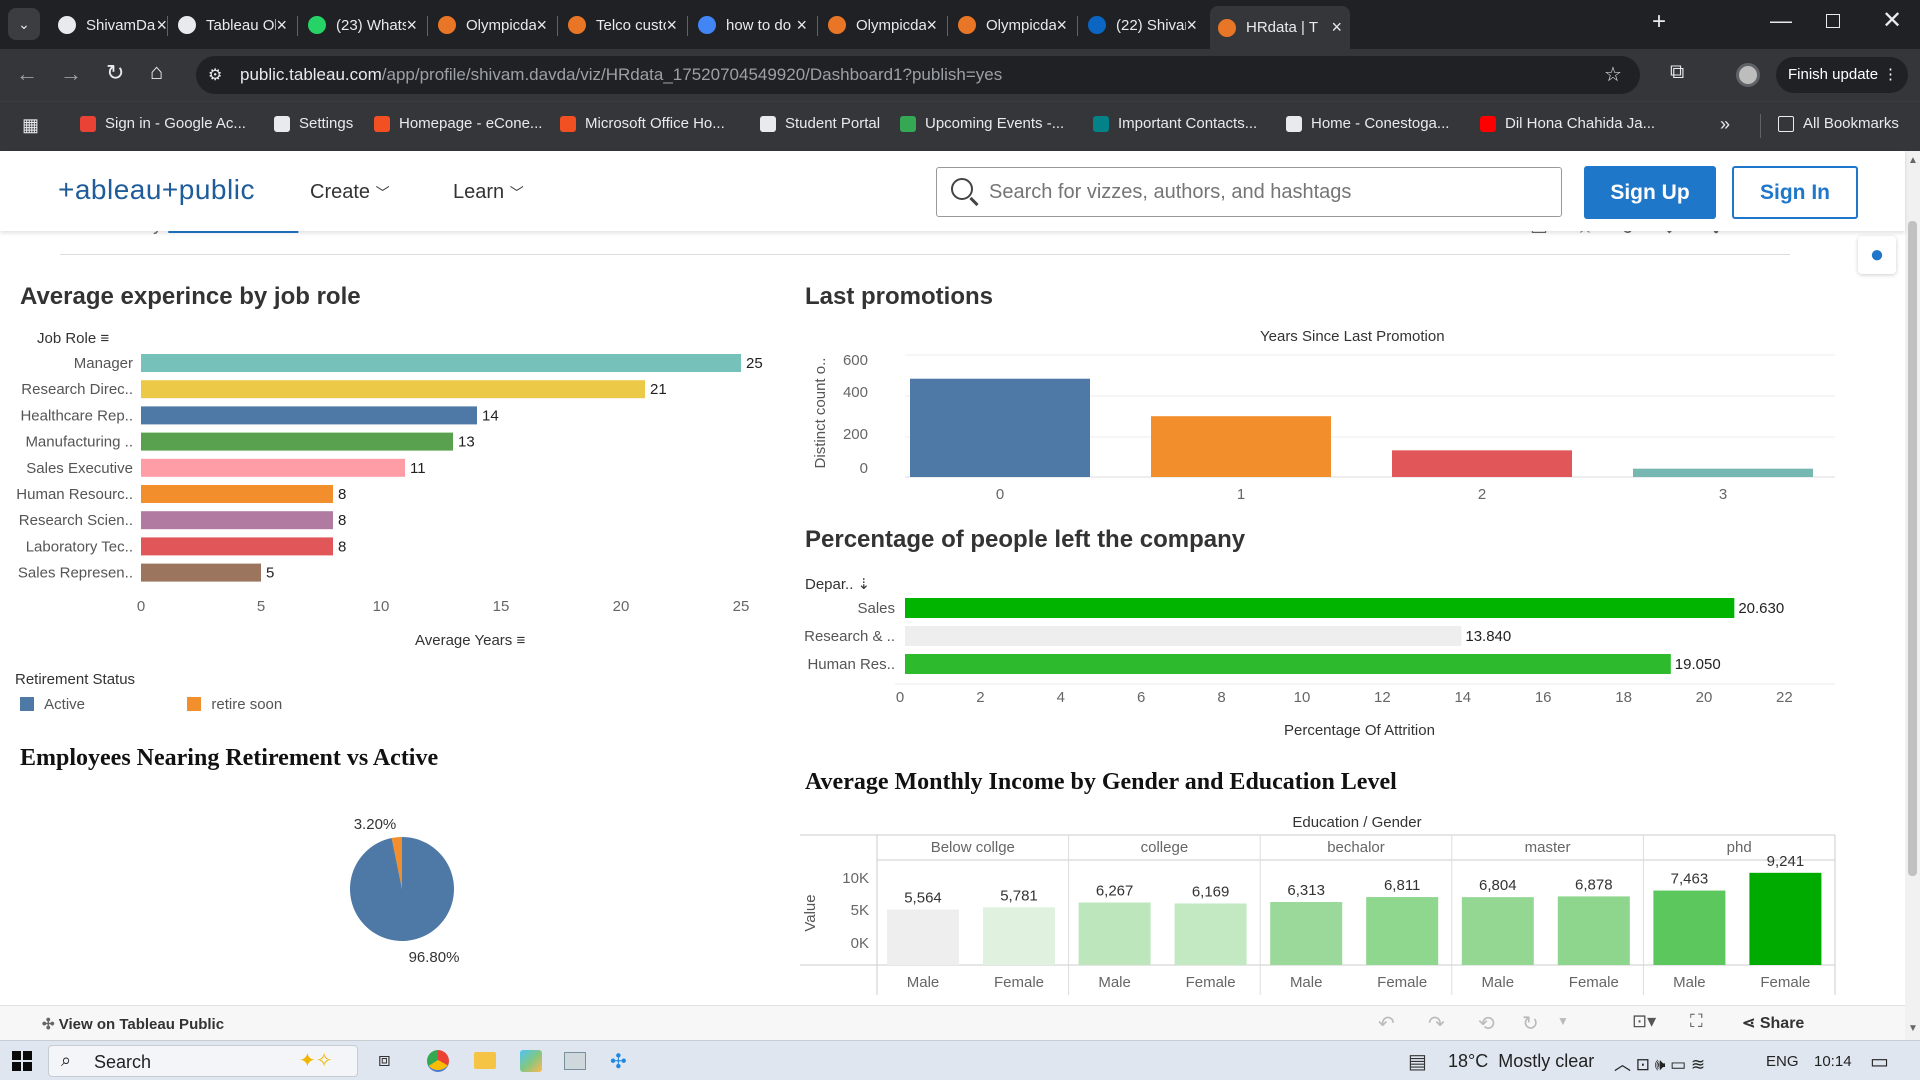 The width and height of the screenshot is (1920, 1080). What do you see at coordinates (112, 25) in the screenshot?
I see `browser-tab: ShivamDa ×` at bounding box center [112, 25].